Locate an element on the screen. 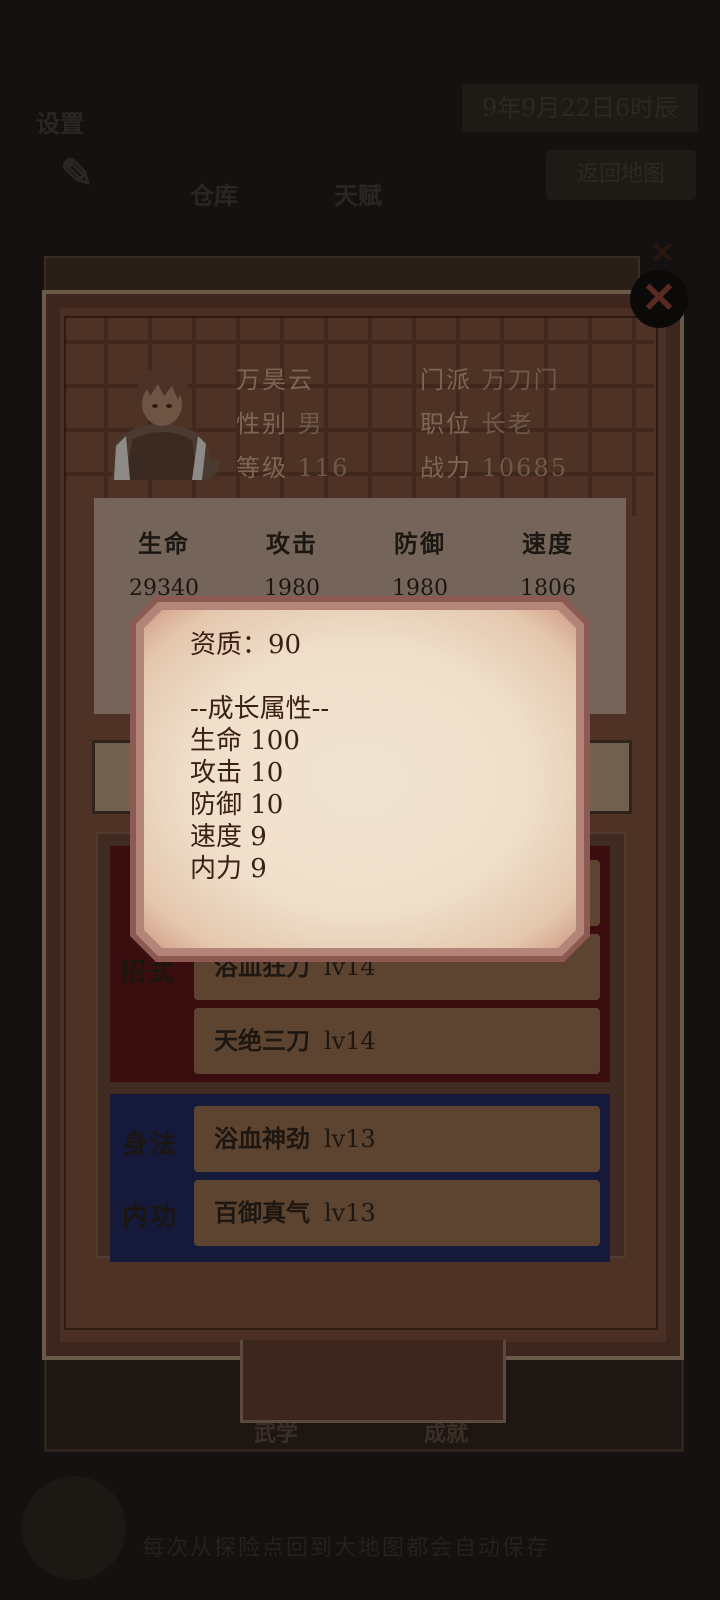 This screenshot has width=720, height=1600. level-label: 等级 is located at coordinates (262, 468).